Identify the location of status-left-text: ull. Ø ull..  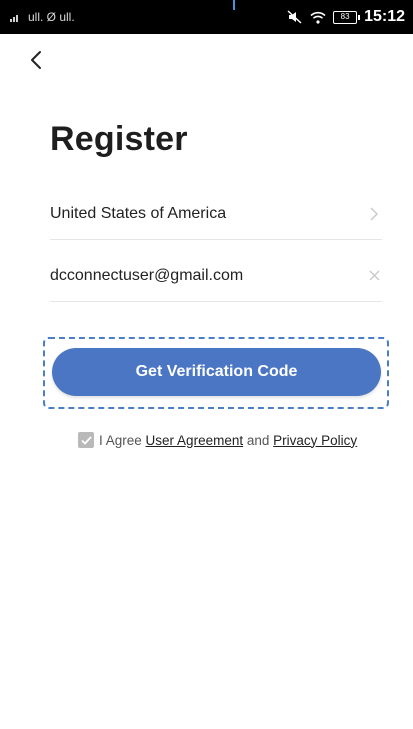
(51, 17).